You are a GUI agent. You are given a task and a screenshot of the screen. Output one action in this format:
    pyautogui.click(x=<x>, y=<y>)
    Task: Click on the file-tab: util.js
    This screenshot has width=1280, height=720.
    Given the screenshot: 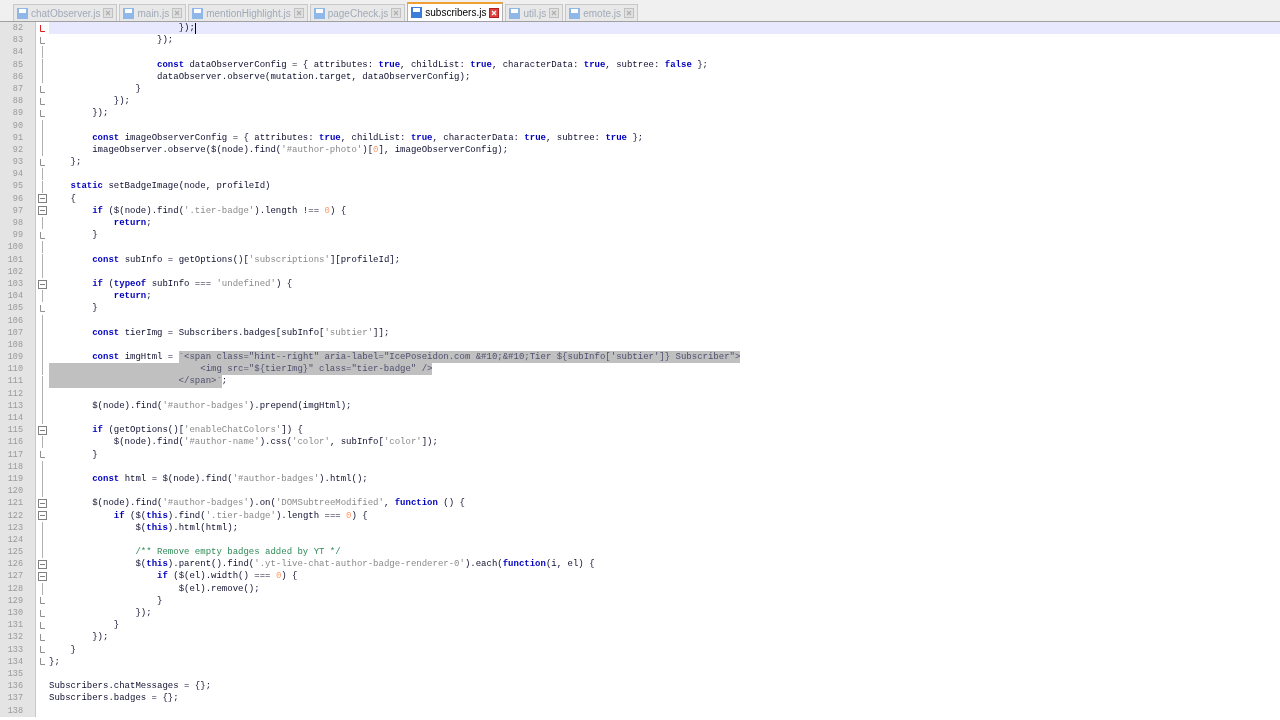 What is the action you would take?
    pyautogui.click(x=534, y=12)
    